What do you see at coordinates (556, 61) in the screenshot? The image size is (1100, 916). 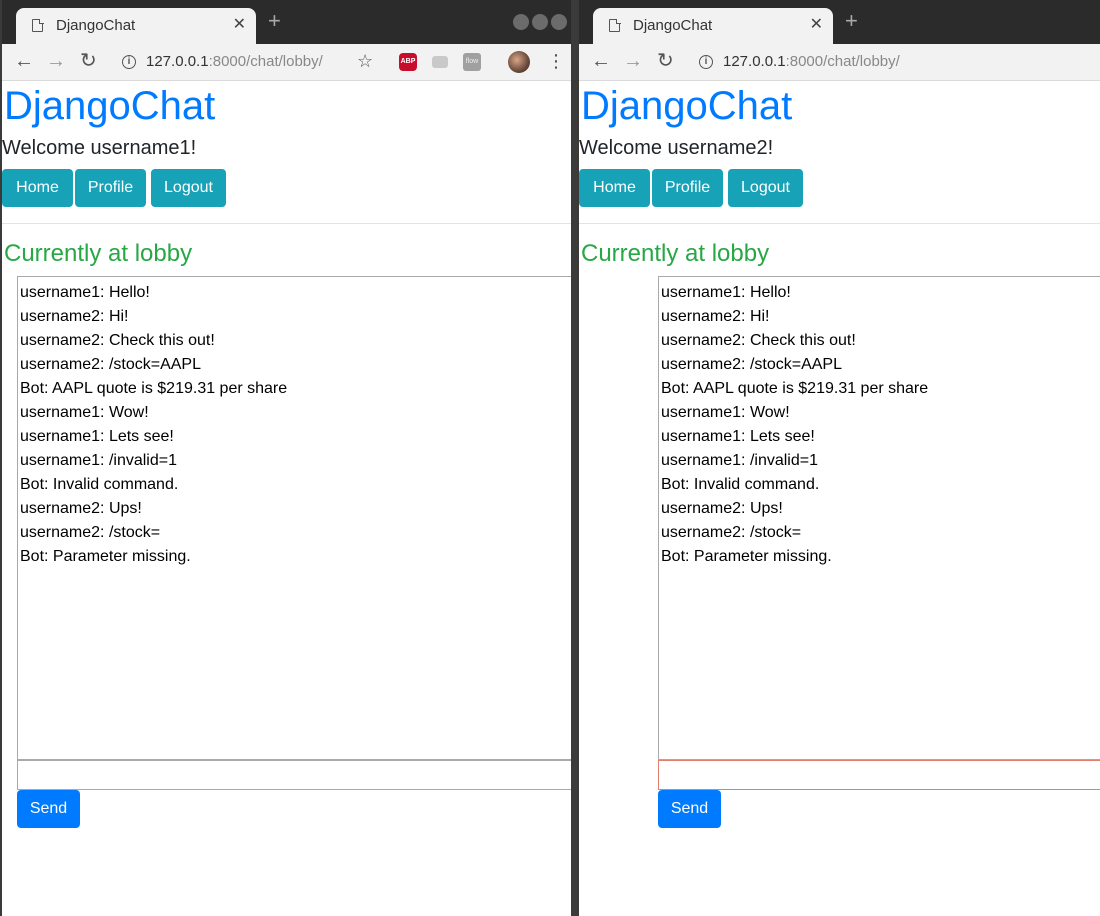 I see `browser-menu-icon: ⋮` at bounding box center [556, 61].